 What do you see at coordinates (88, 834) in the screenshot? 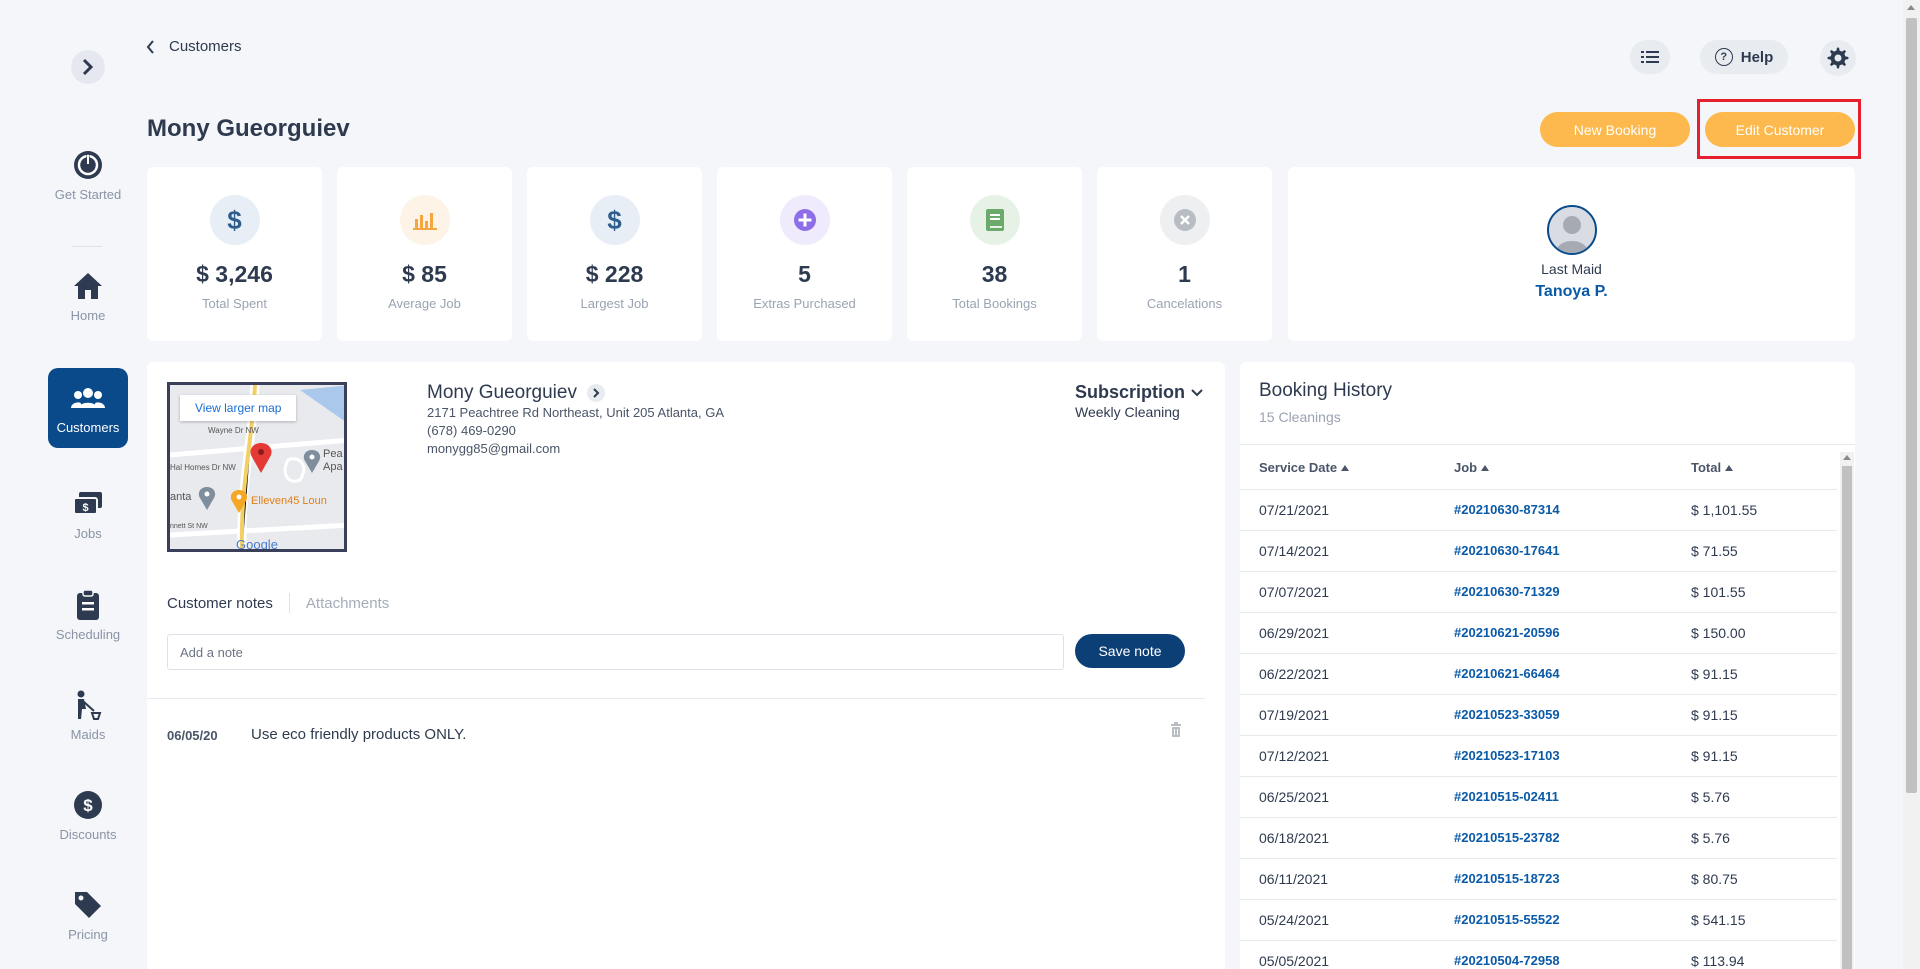
I see `sidebar-item-label: Discounts` at bounding box center [88, 834].